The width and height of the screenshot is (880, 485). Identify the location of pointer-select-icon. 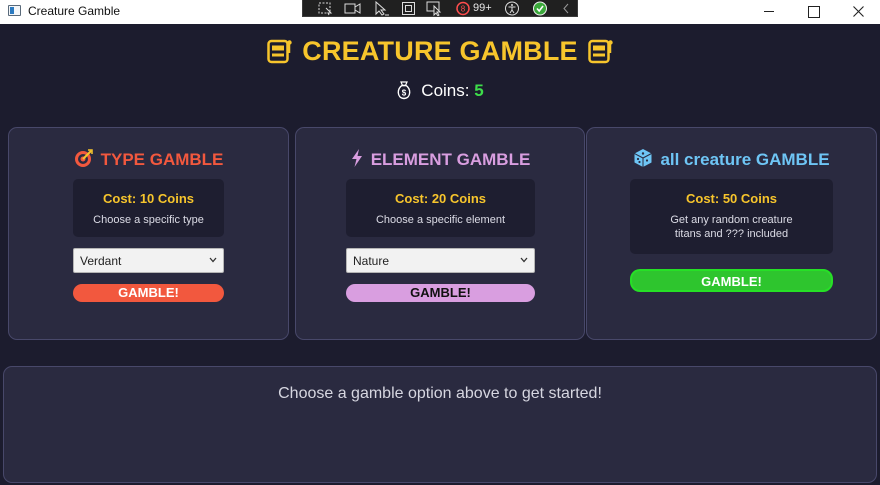
(435, 8).